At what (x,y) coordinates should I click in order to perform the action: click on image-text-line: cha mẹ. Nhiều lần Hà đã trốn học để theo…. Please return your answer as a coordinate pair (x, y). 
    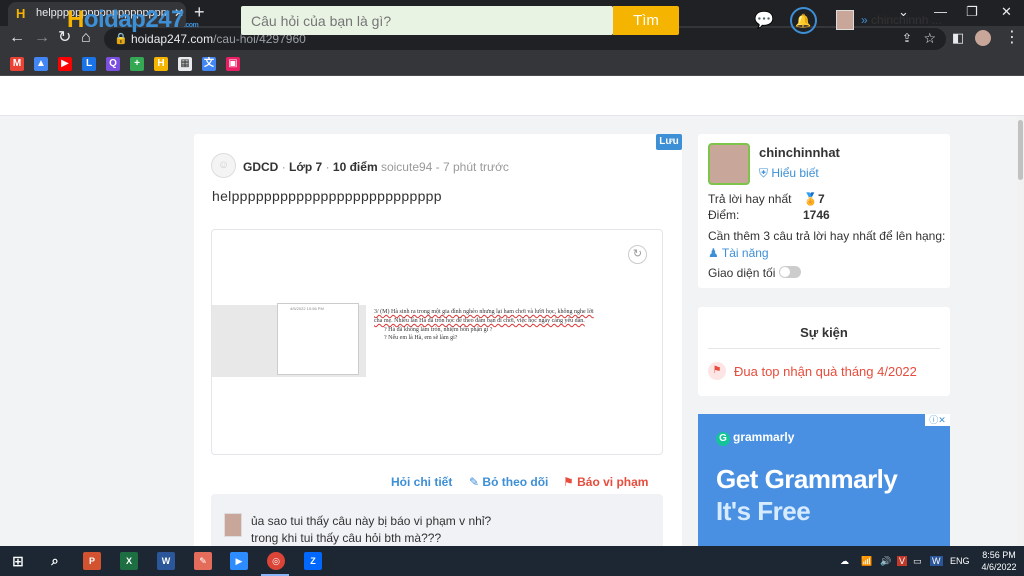
    Looking at the image, I should click on (479, 321).